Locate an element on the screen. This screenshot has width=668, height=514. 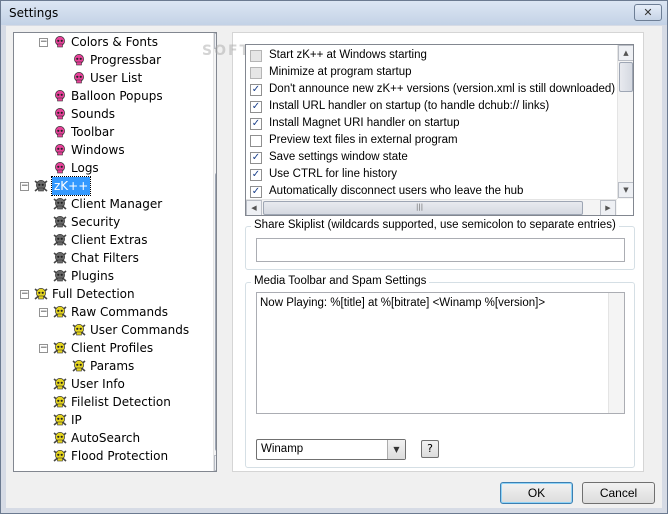
tree-item-label: Balloon Popups is located at coordinates (117, 96).